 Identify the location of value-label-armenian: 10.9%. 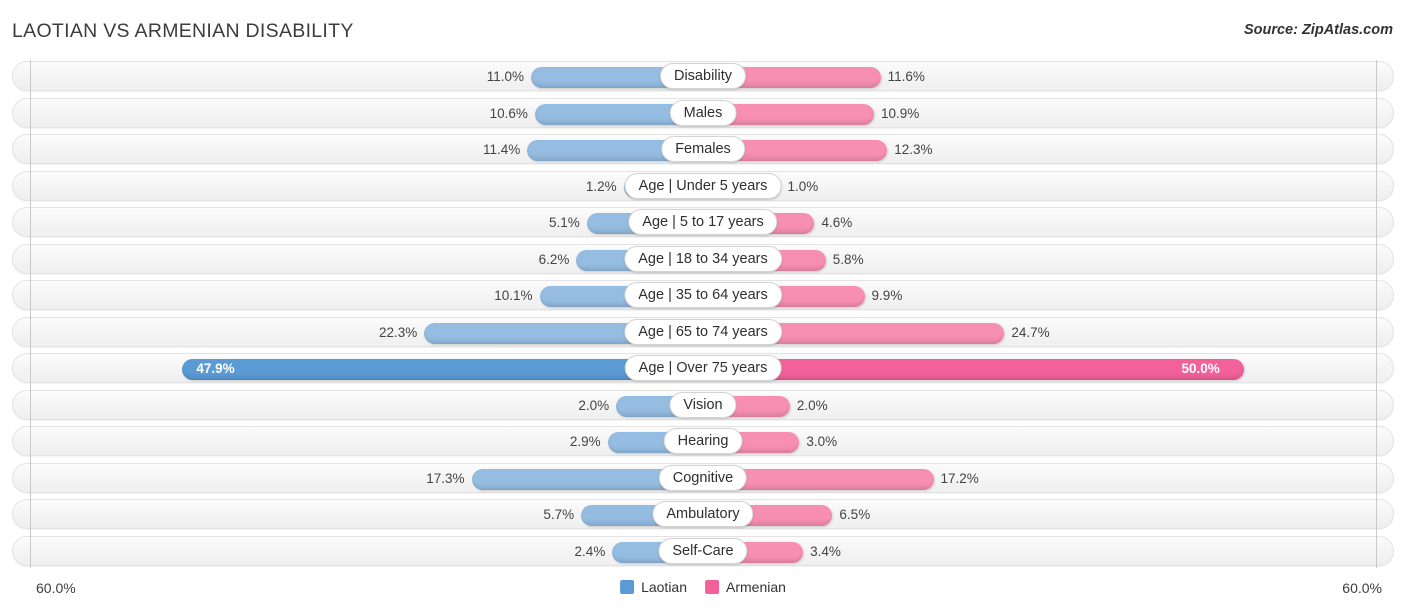
(900, 113).